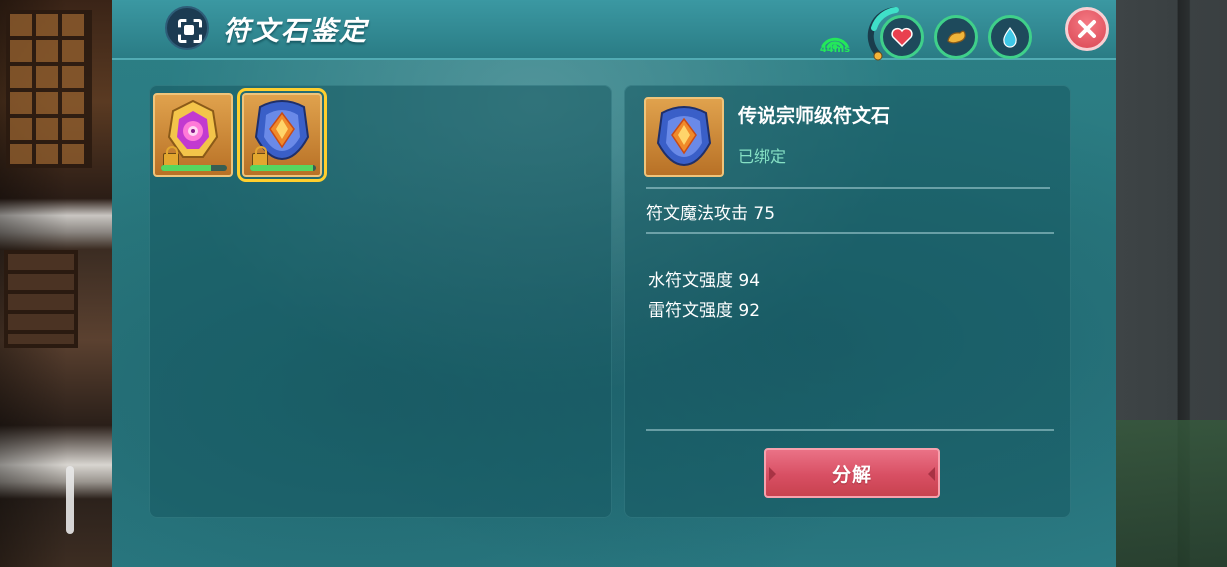  What do you see at coordinates (70, 500) in the screenshot?
I see `drag-handle` at bounding box center [70, 500].